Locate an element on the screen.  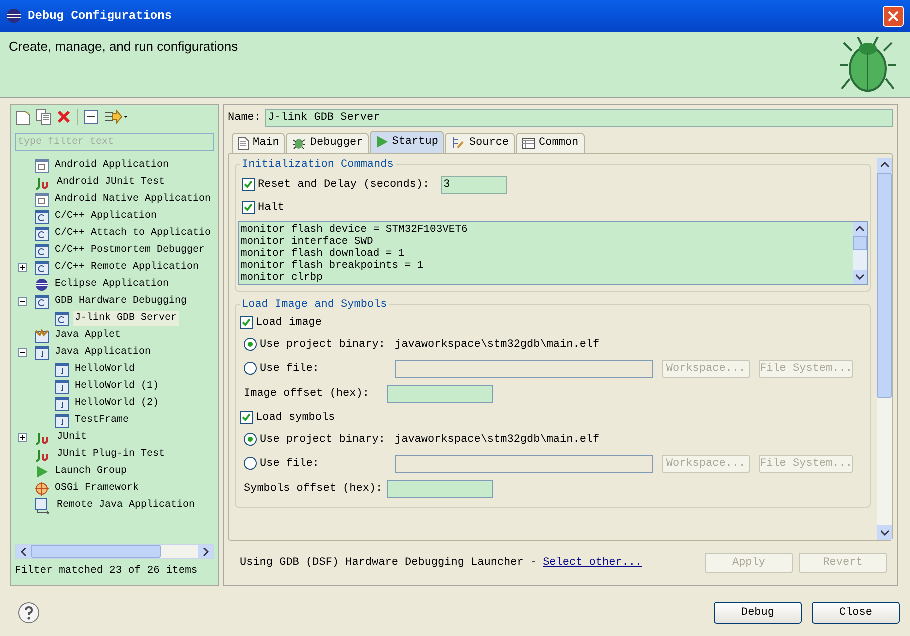
offset-label: Symbols offset (hex): is located at coordinates (314, 489).